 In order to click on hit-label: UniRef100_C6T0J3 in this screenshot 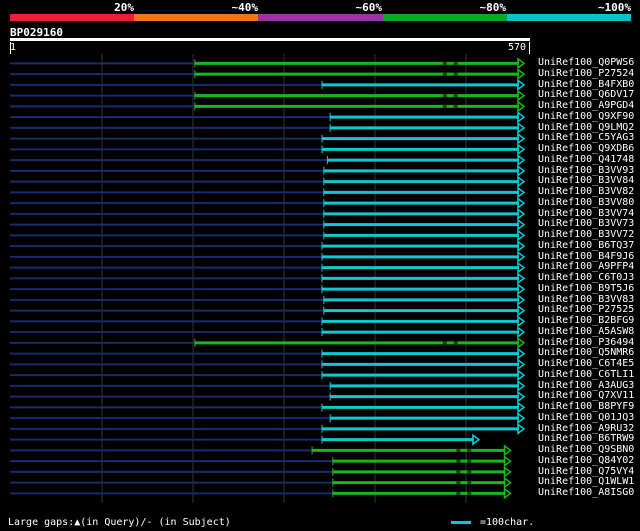, I will do `click(586, 278)`.